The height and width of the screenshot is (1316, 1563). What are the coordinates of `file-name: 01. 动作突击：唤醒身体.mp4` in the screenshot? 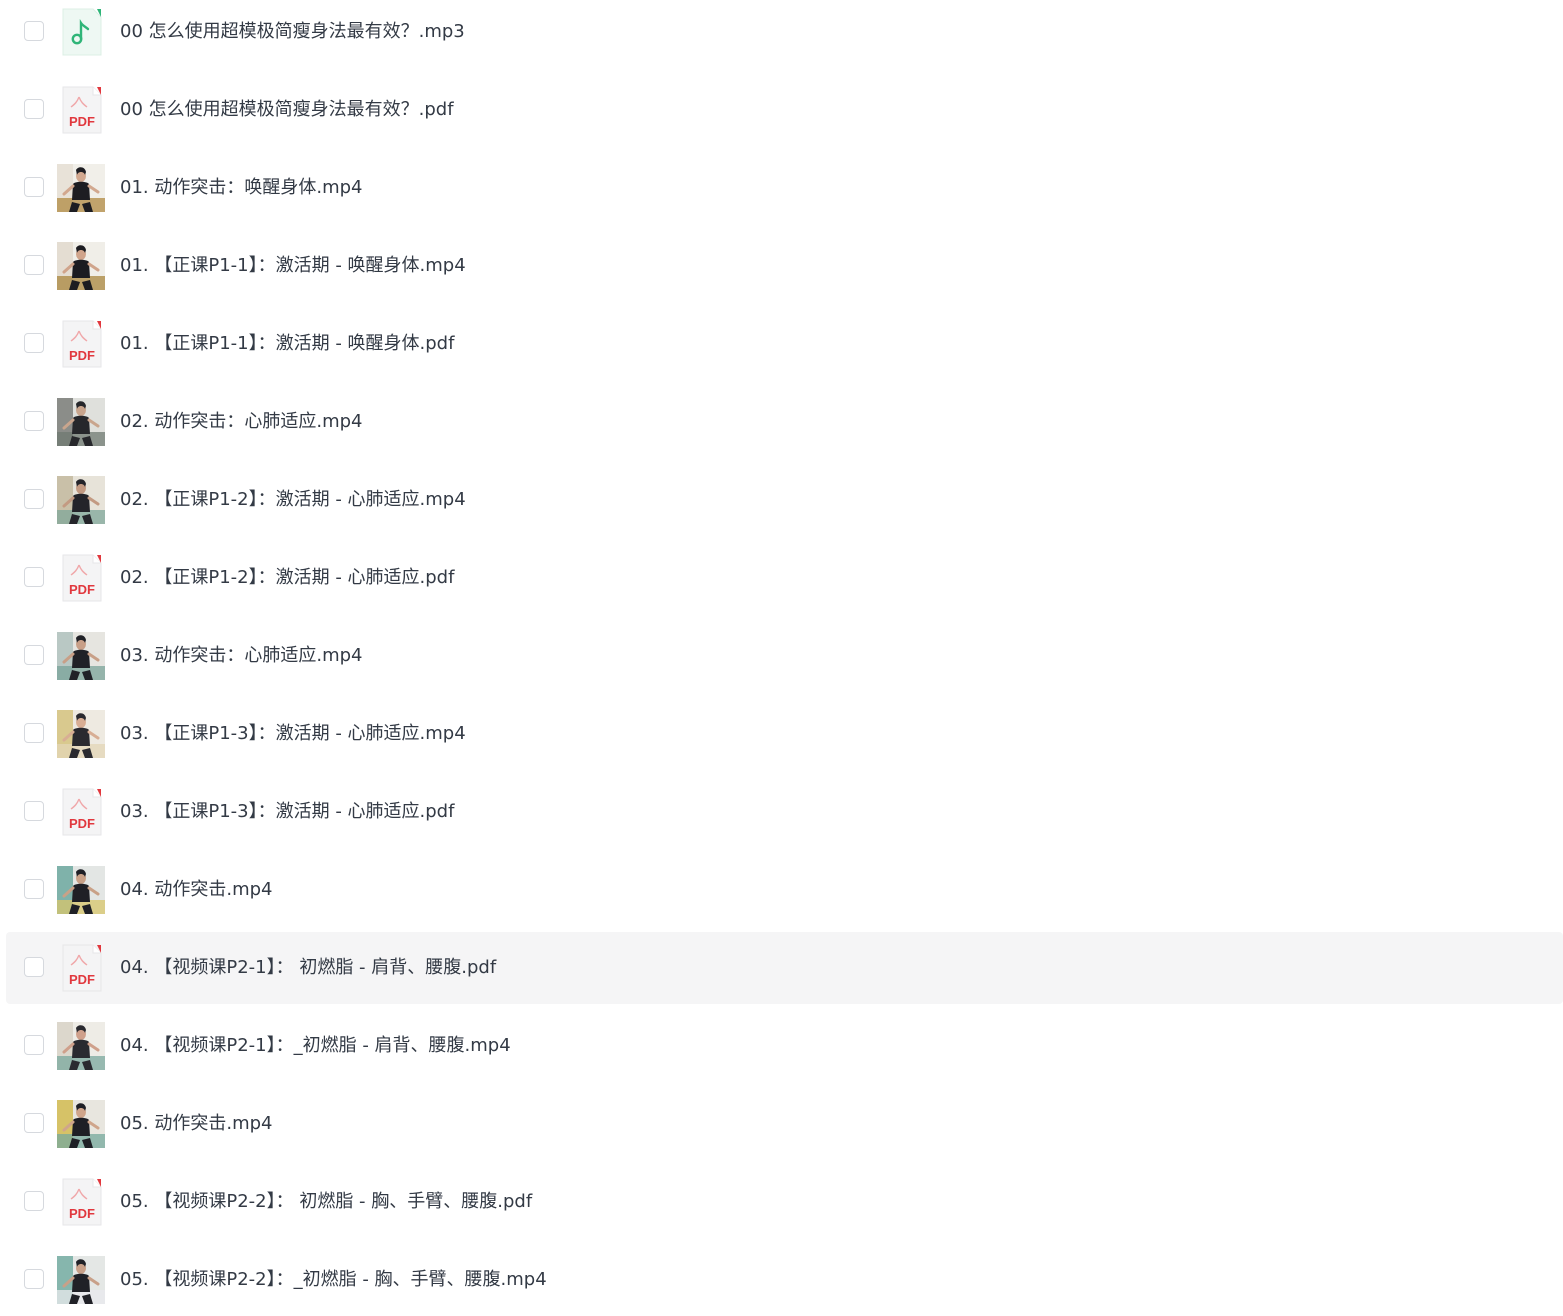 It's located at (241, 188).